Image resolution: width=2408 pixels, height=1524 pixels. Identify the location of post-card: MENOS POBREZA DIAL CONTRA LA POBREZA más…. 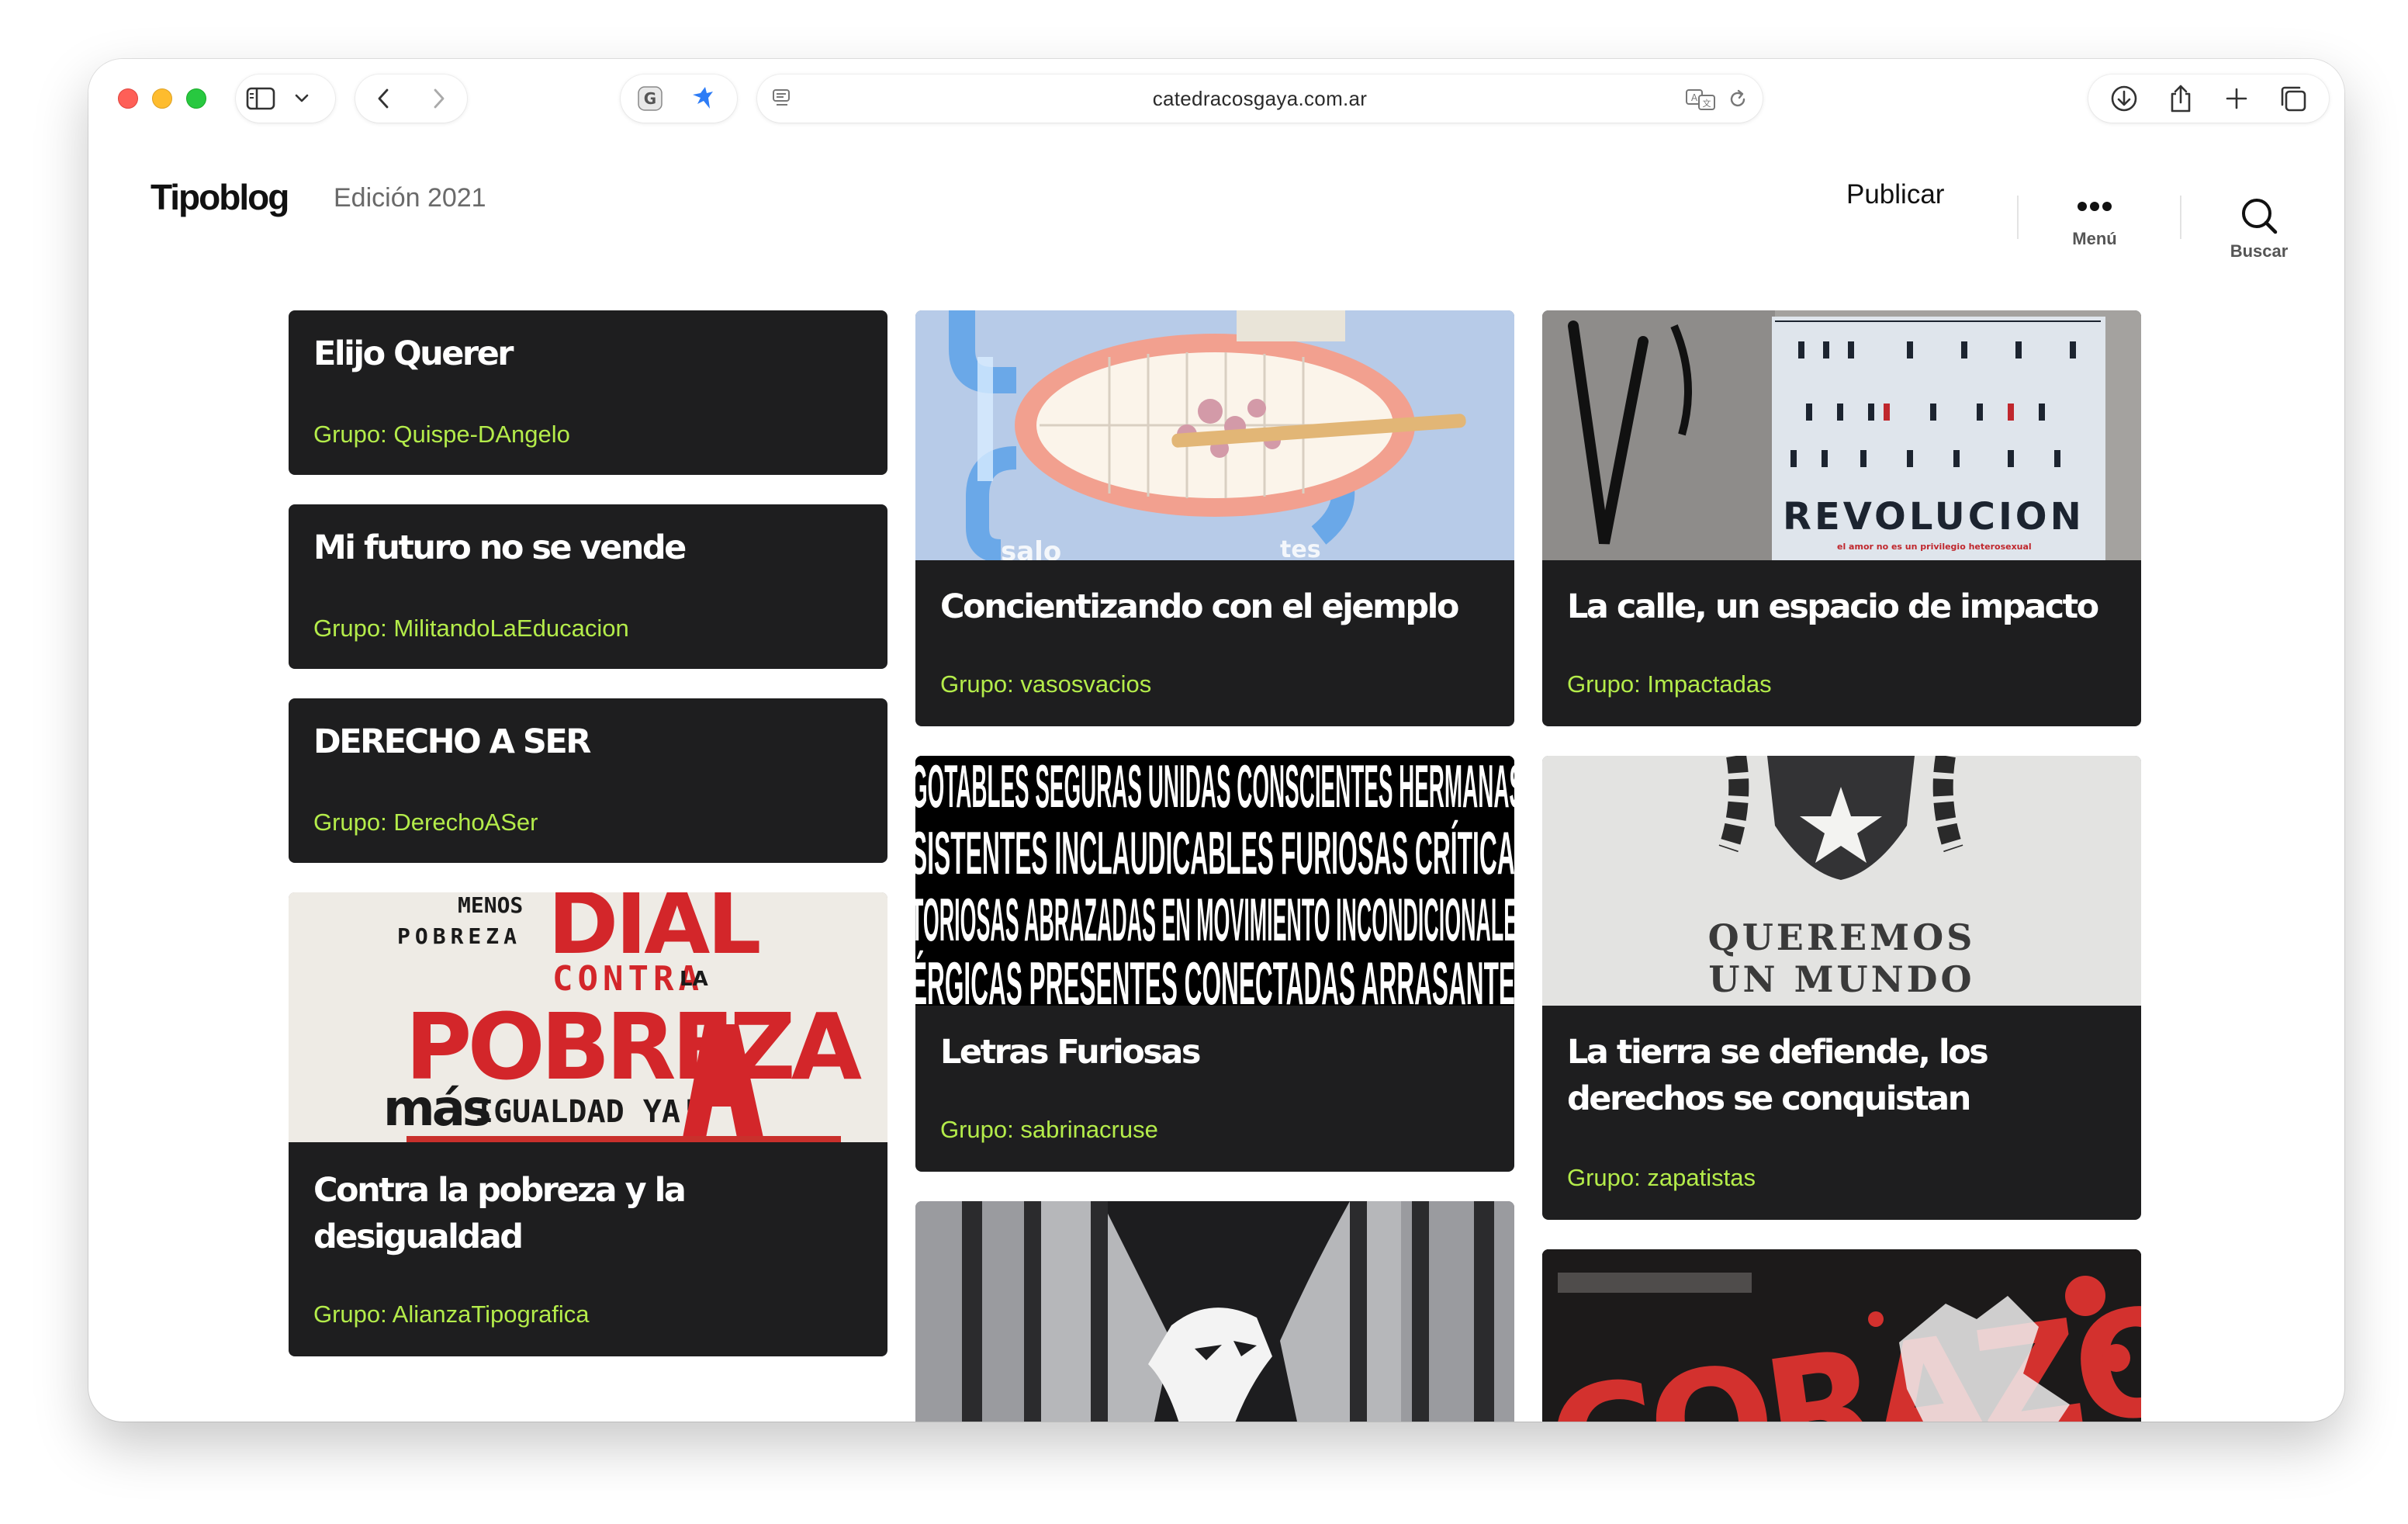
(588, 1124).